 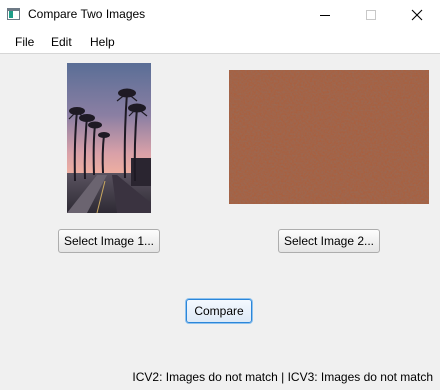 I want to click on close-icon, so click(x=417, y=15).